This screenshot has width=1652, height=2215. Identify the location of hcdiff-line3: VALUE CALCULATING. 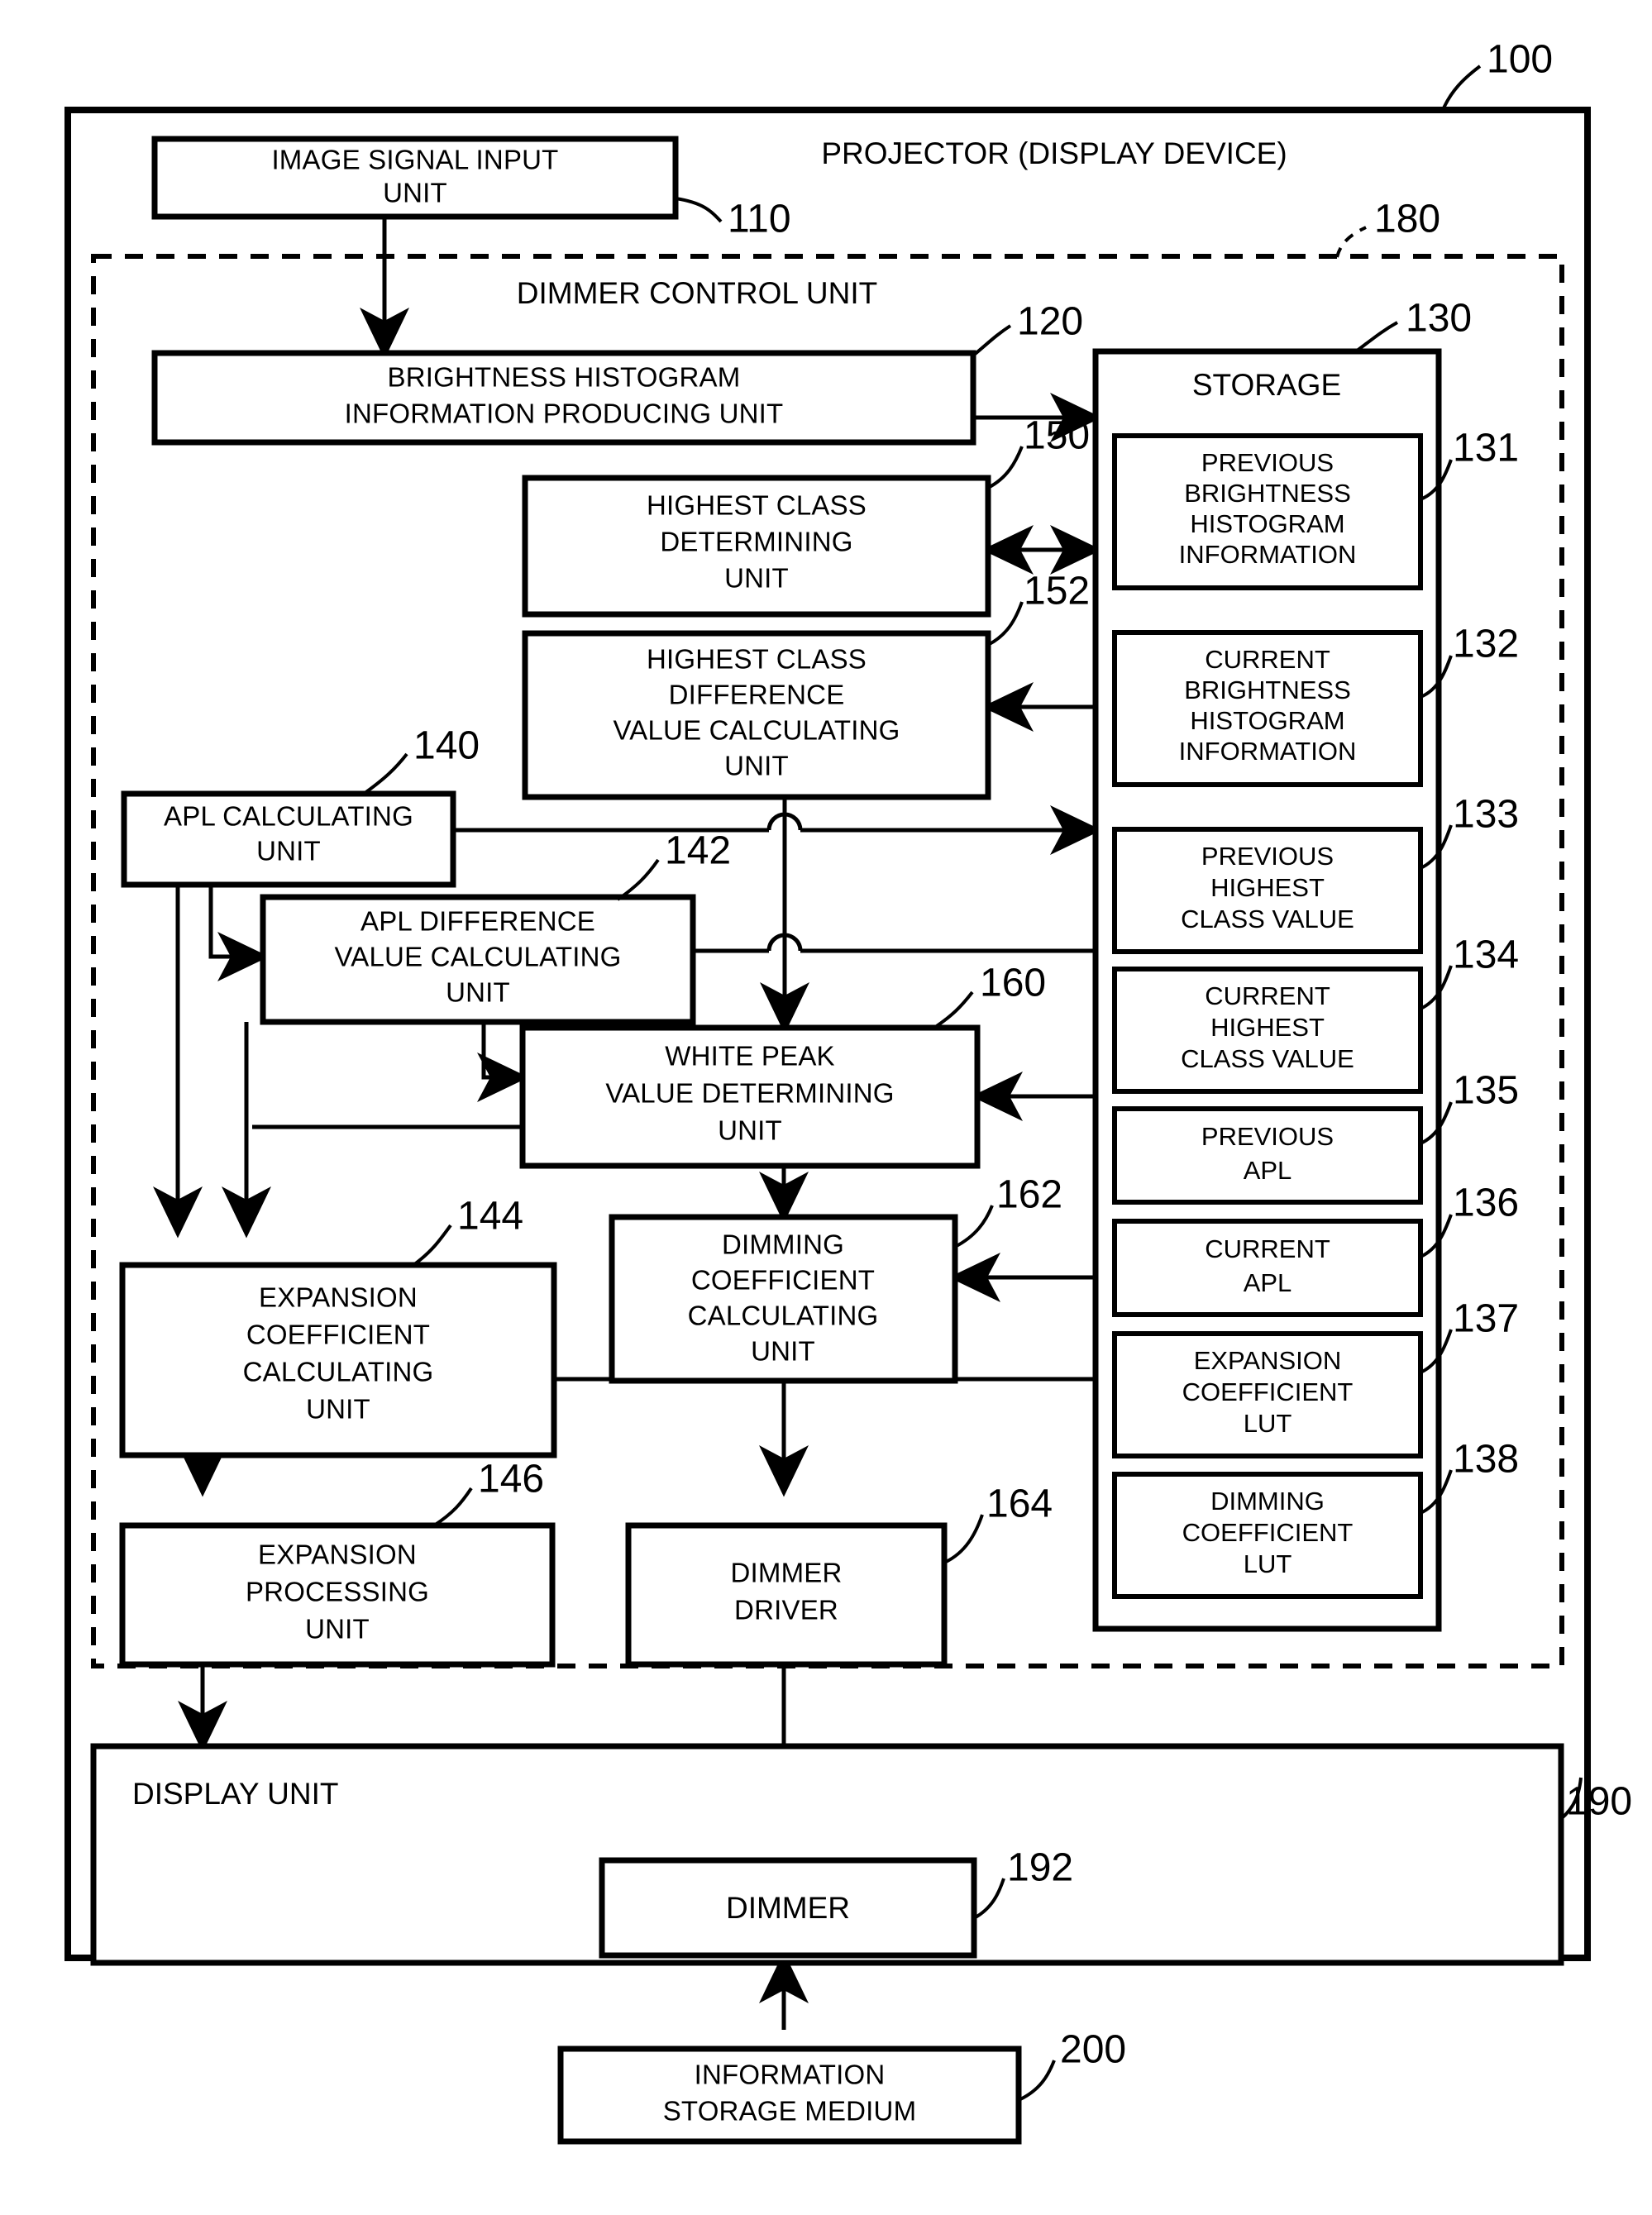
(757, 730).